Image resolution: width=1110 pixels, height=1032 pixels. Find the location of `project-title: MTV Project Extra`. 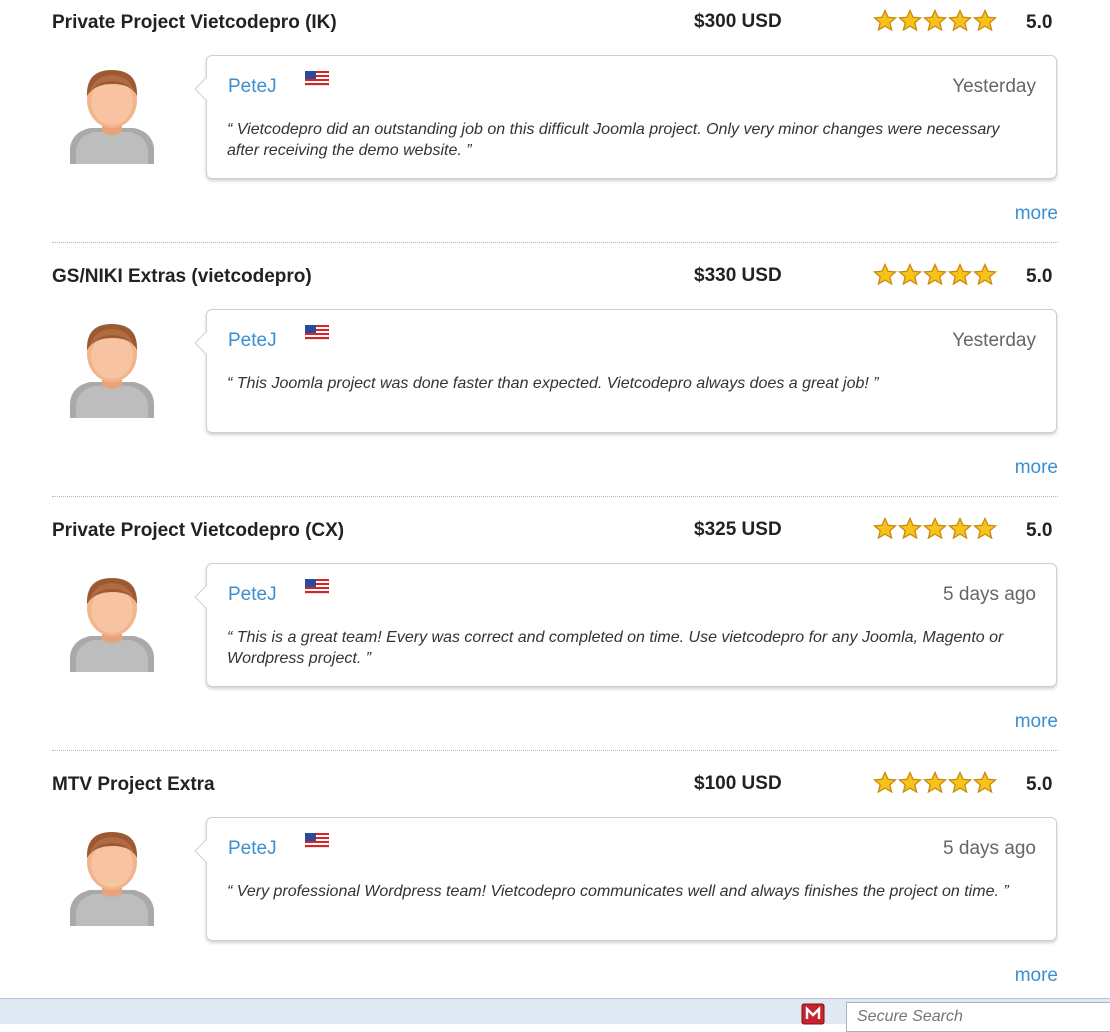

project-title: MTV Project Extra is located at coordinates (133, 785).